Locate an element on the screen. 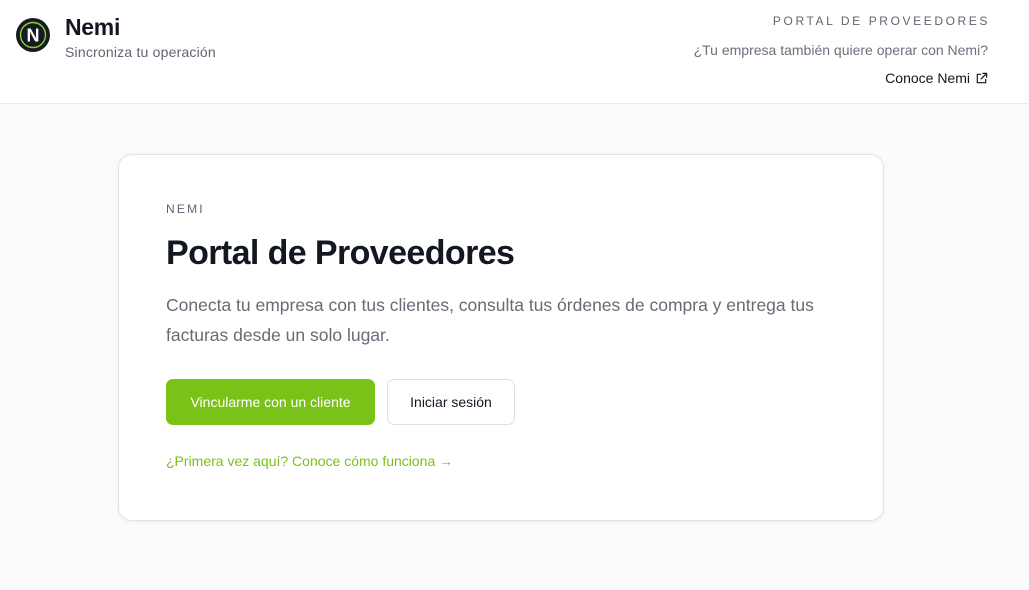  brand-text: Nemi Sincroniza tu operación is located at coordinates (140, 37).